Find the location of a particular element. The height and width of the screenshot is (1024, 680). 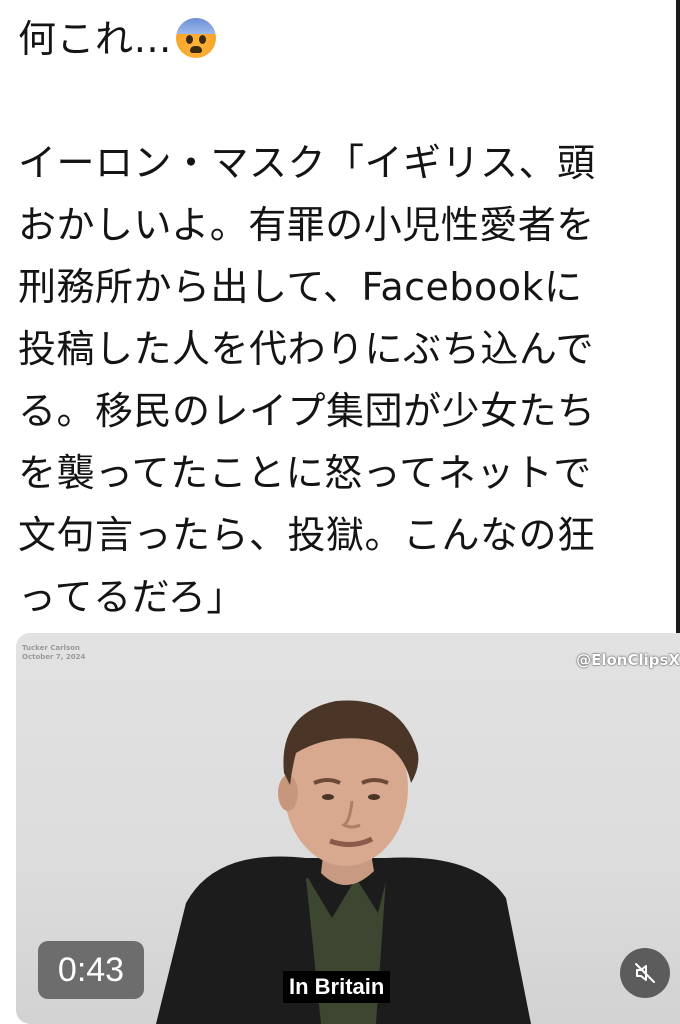

interview-date: October 7, 2024 is located at coordinates (54, 657).